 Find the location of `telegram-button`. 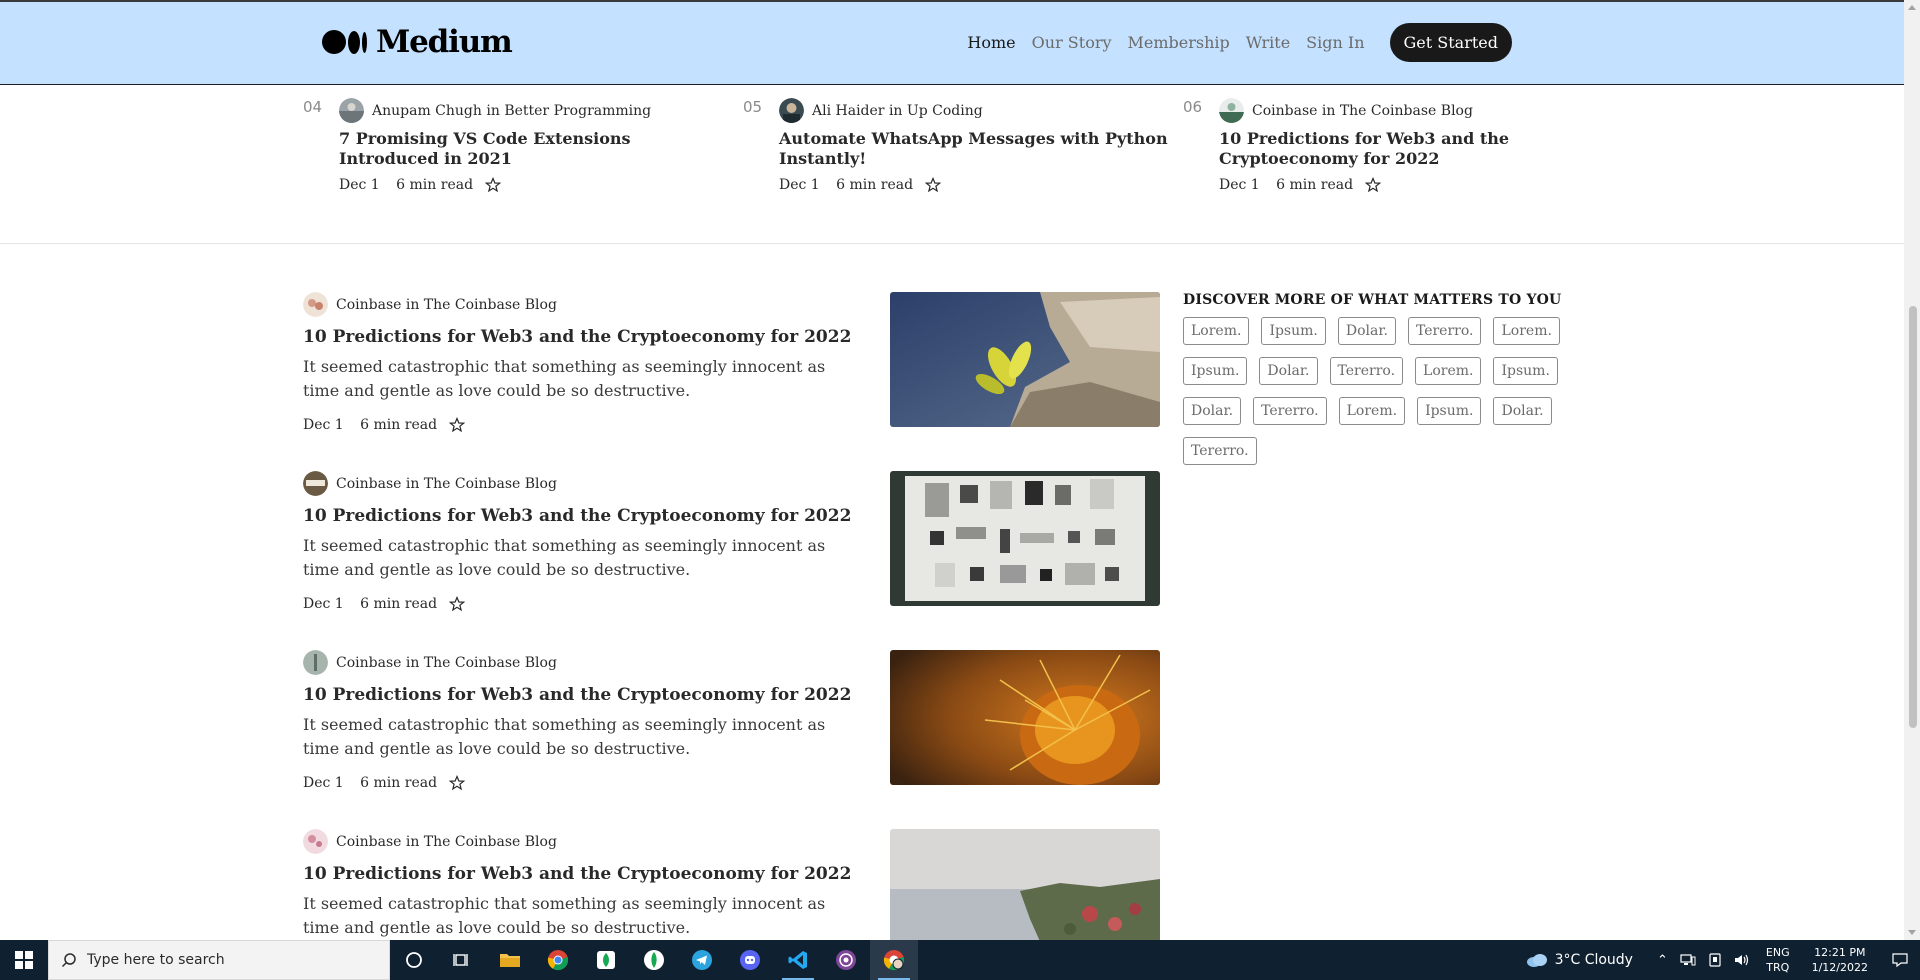

telegram-button is located at coordinates (702, 960).